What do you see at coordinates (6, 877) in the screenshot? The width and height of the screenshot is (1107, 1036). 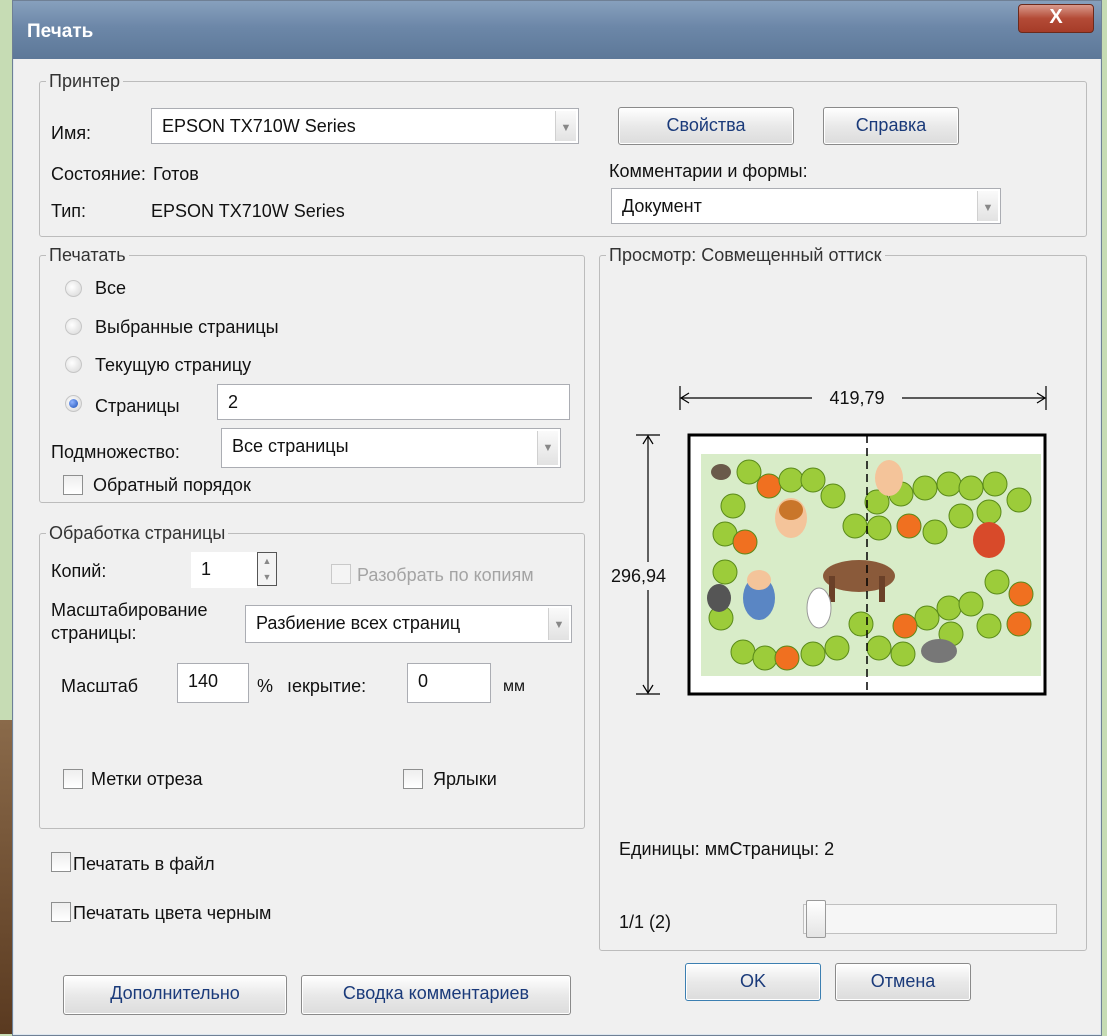 I see `desktop-edge` at bounding box center [6, 877].